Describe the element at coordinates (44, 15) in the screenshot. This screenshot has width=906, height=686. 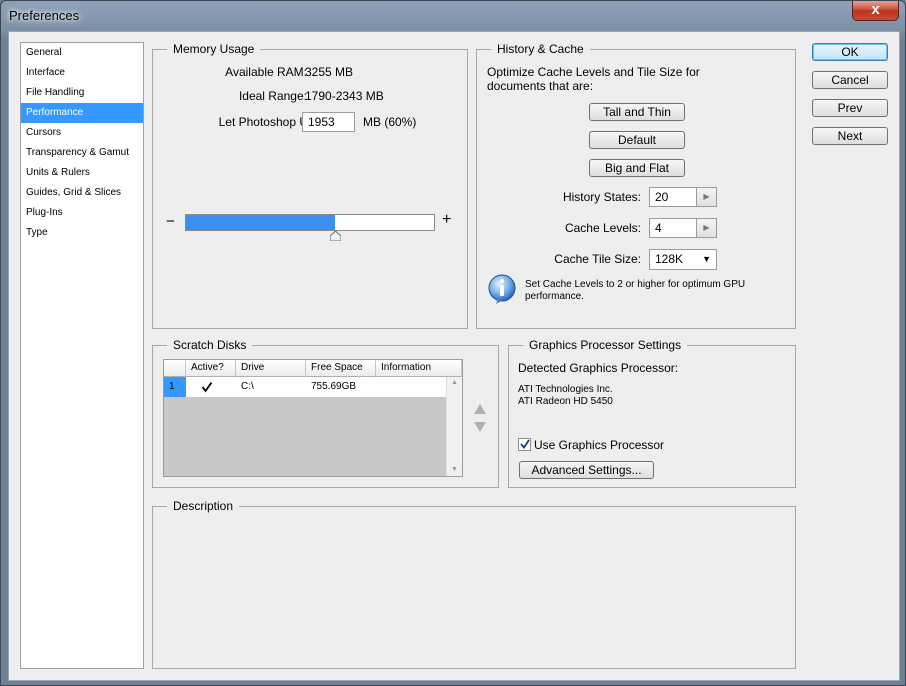
I see `window-title: Preferences` at that location.